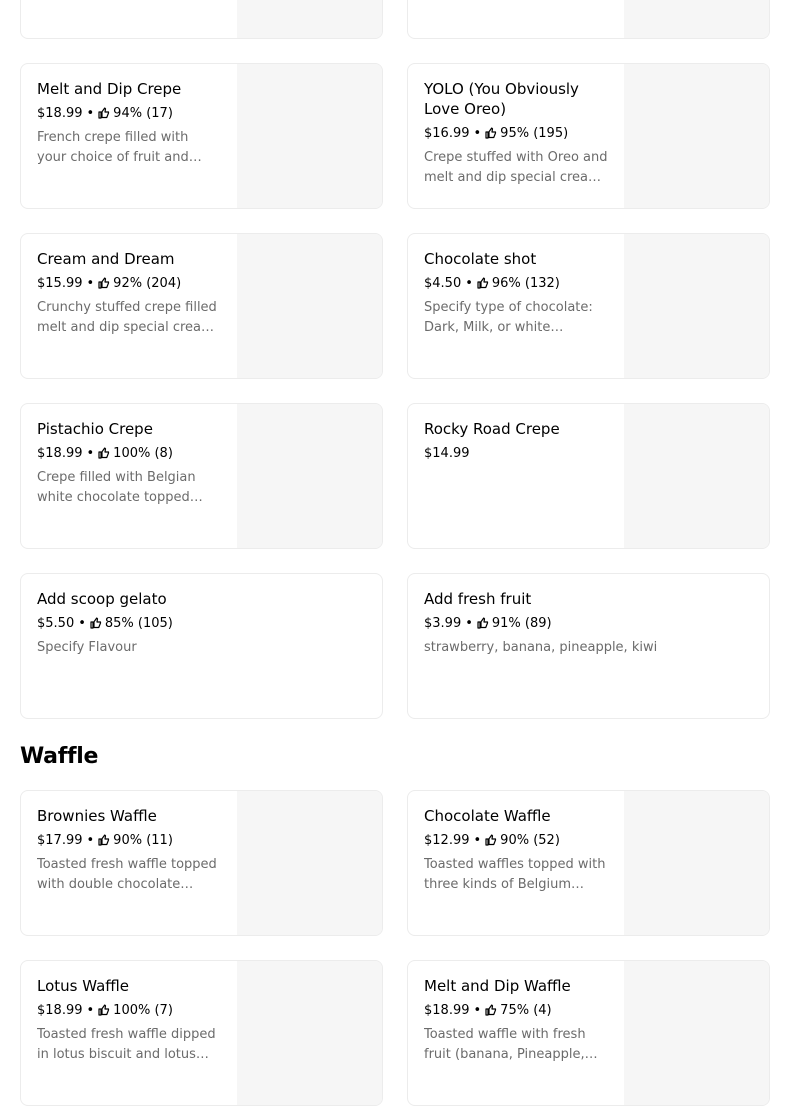 The width and height of the screenshot is (804, 1106). Describe the element at coordinates (497, 986) in the screenshot. I see `menu-item-name: Melt and Dip Waffle` at that location.